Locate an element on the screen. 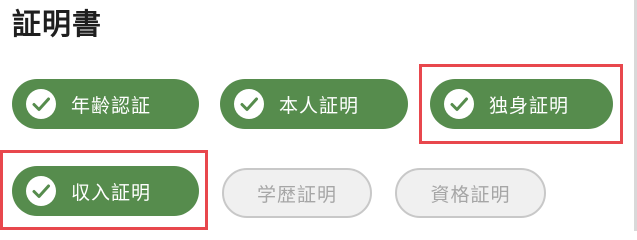 The image size is (637, 240). chip-age-verification: 年齢認証 is located at coordinates (105, 104).